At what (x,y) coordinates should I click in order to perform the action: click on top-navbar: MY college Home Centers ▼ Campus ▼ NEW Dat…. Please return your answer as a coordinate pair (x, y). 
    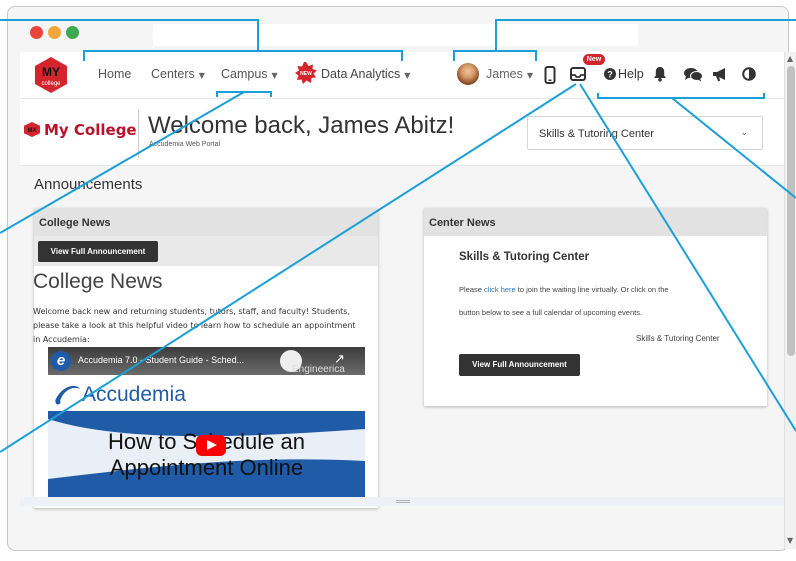
    Looking at the image, I should click on (402, 75).